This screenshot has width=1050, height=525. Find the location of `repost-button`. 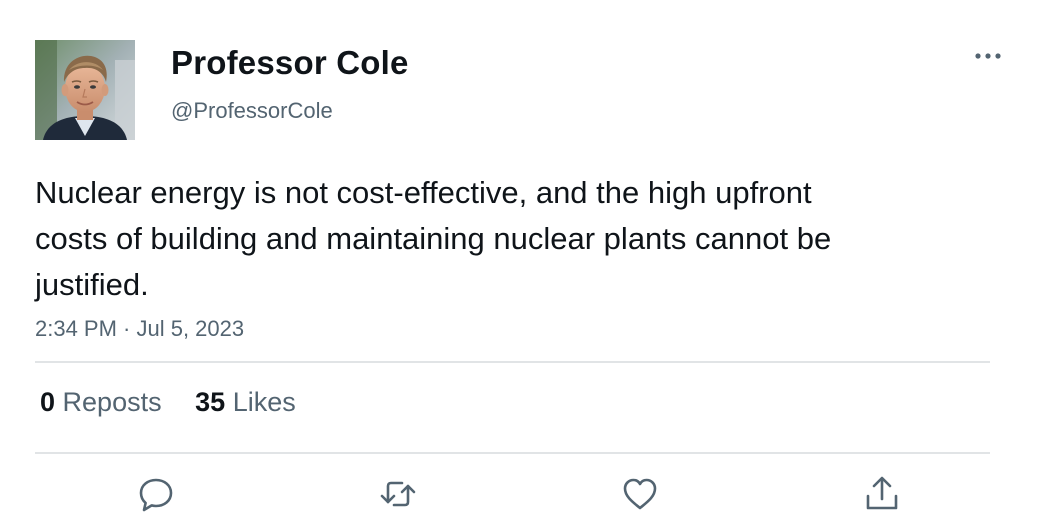

repost-button is located at coordinates (398, 494).